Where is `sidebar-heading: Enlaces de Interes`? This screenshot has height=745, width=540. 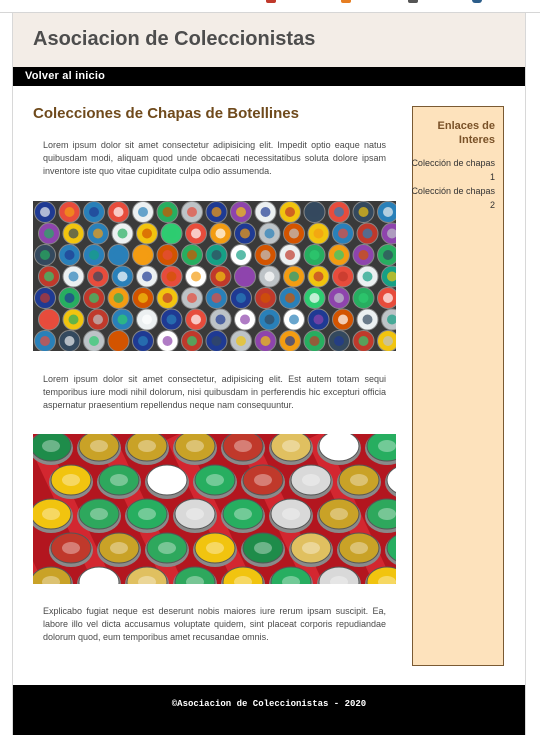
sidebar-heading: Enlaces de Interes is located at coordinates (466, 133).